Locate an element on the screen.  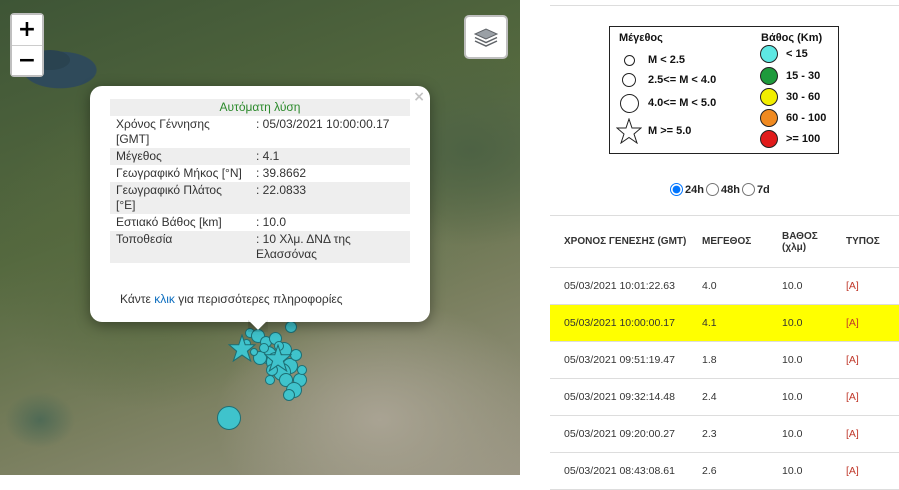
legend-magnitude-item: M >= 5.0 is located at coordinates (651, 131).